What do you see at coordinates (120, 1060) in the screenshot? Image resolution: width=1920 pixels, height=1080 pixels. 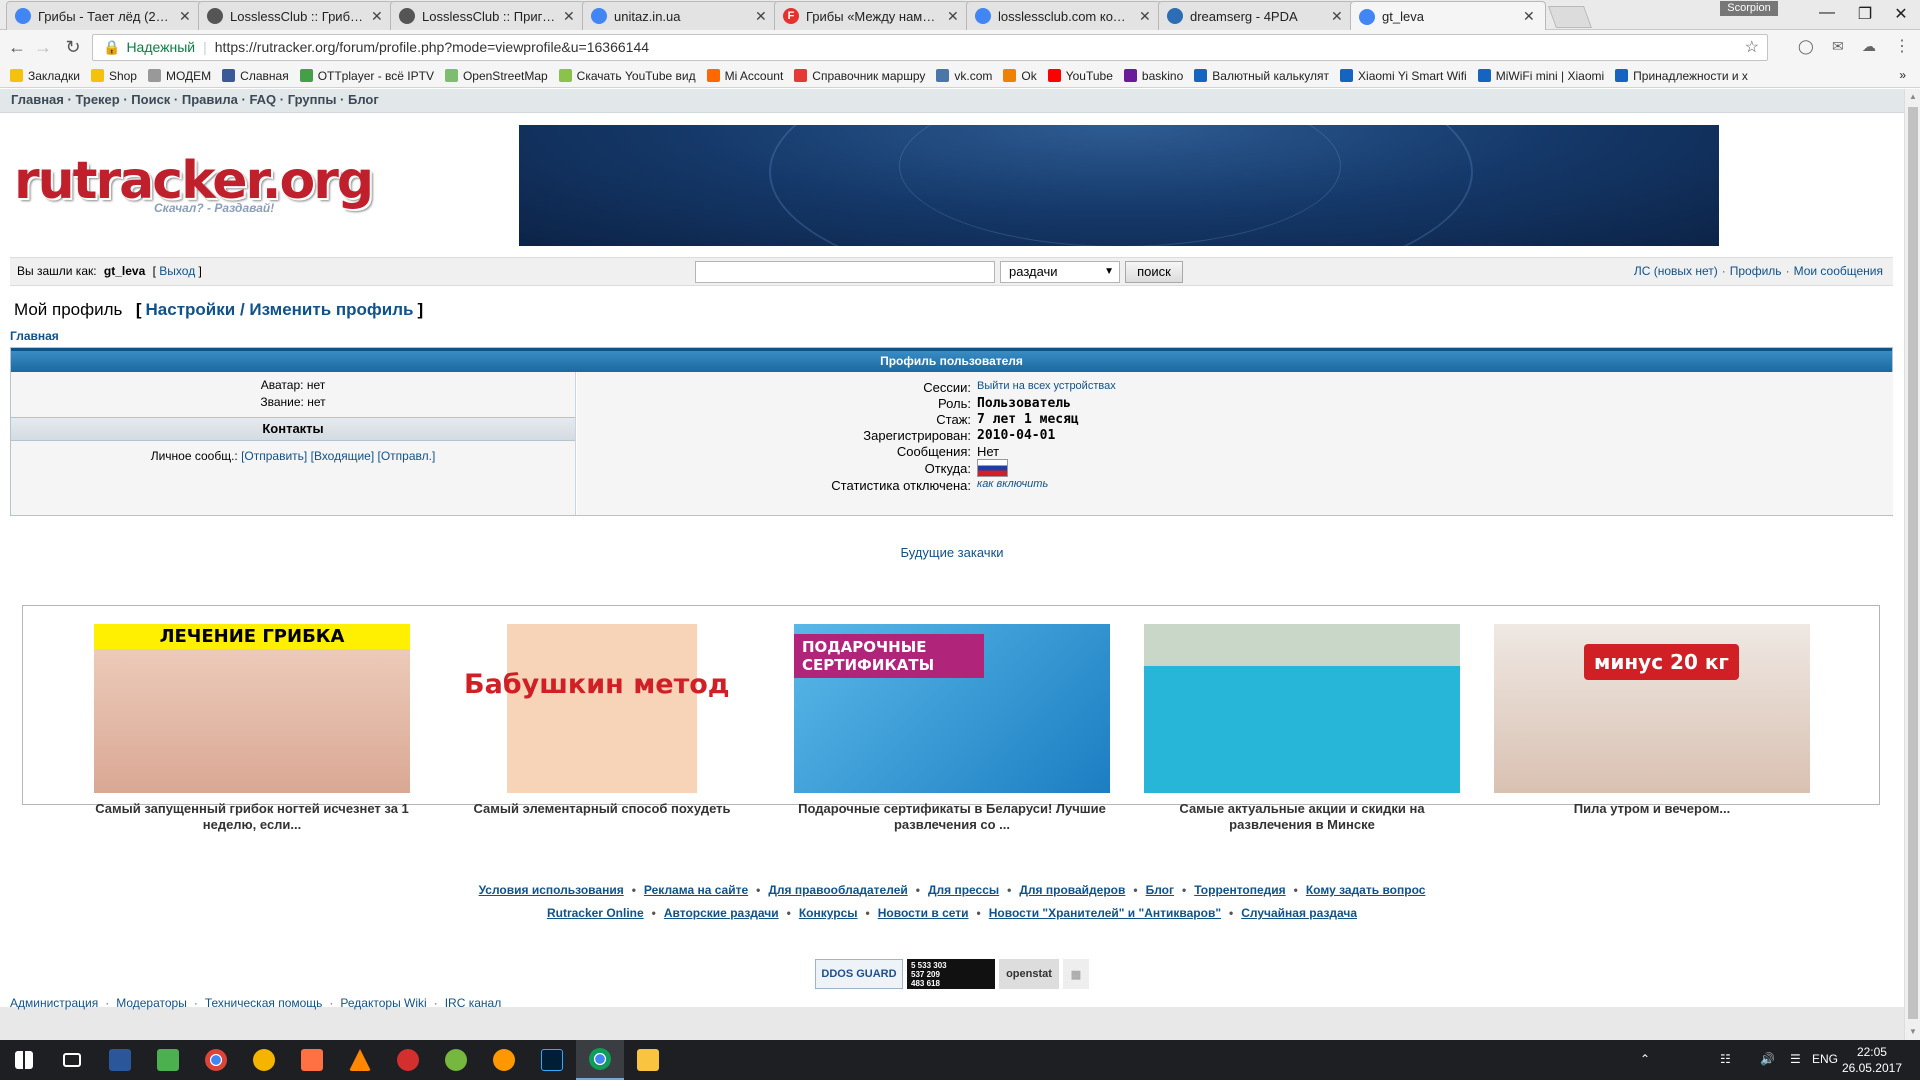 I see `word-icon` at bounding box center [120, 1060].